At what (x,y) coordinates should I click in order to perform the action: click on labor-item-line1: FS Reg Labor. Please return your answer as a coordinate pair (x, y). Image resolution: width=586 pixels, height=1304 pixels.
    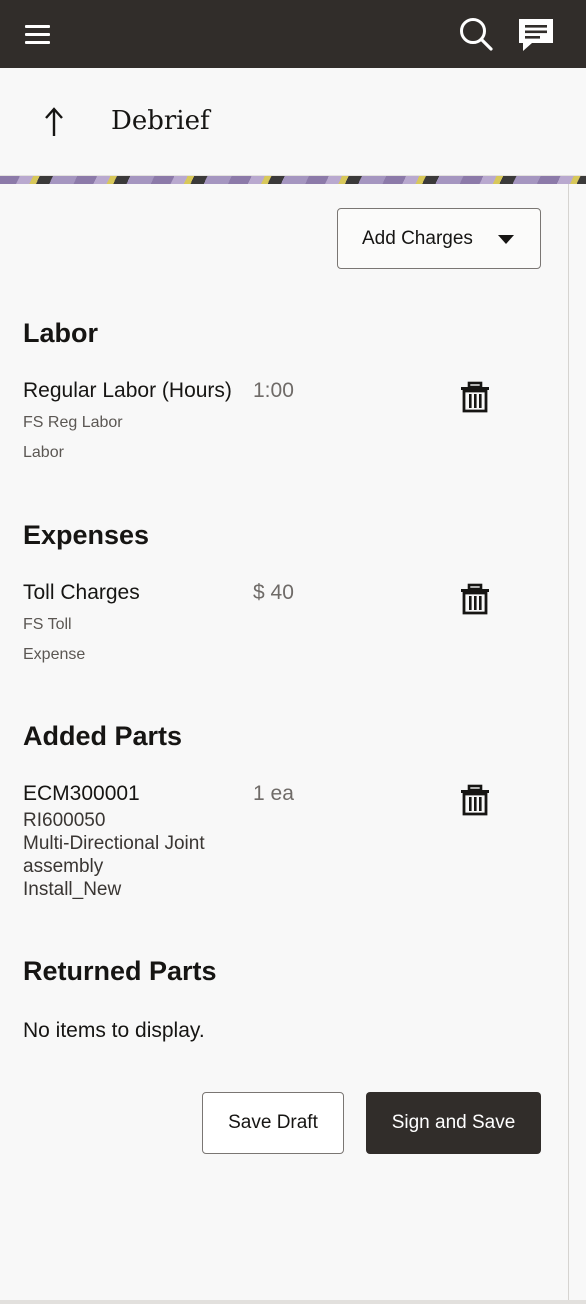
    Looking at the image, I should click on (73, 422).